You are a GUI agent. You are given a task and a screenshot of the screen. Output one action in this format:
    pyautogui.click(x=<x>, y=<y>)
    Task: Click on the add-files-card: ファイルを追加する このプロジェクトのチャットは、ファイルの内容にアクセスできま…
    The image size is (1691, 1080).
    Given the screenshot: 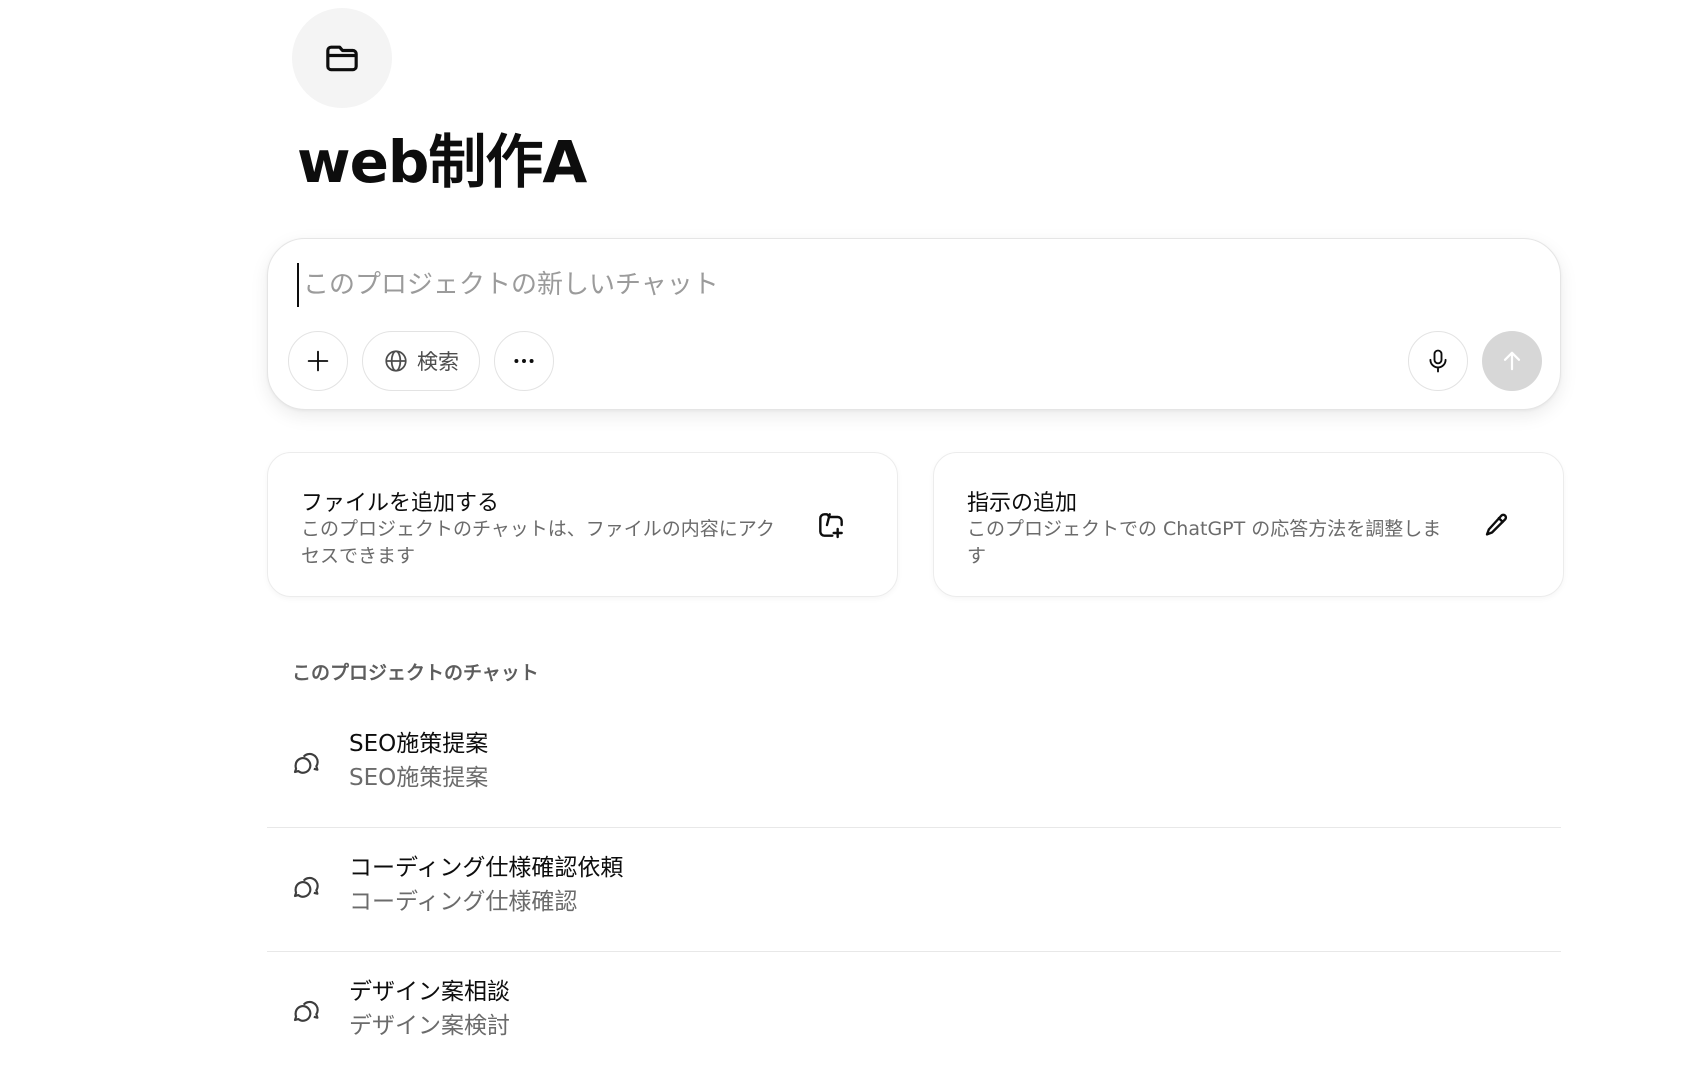 What is the action you would take?
    pyautogui.click(x=582, y=524)
    